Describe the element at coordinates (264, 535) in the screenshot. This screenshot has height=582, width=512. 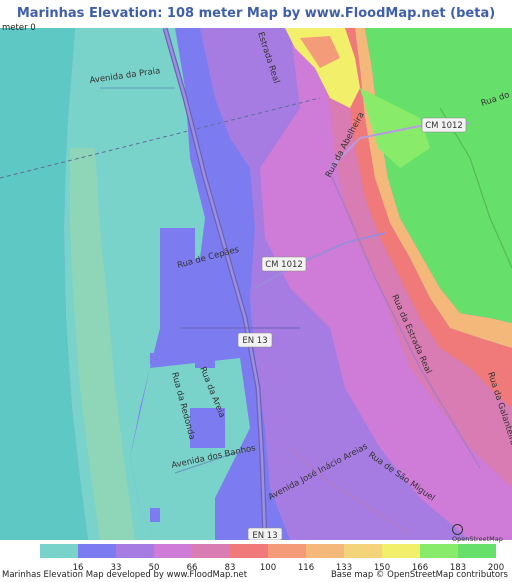
I see `en13-bottom-label: EN 13` at that location.